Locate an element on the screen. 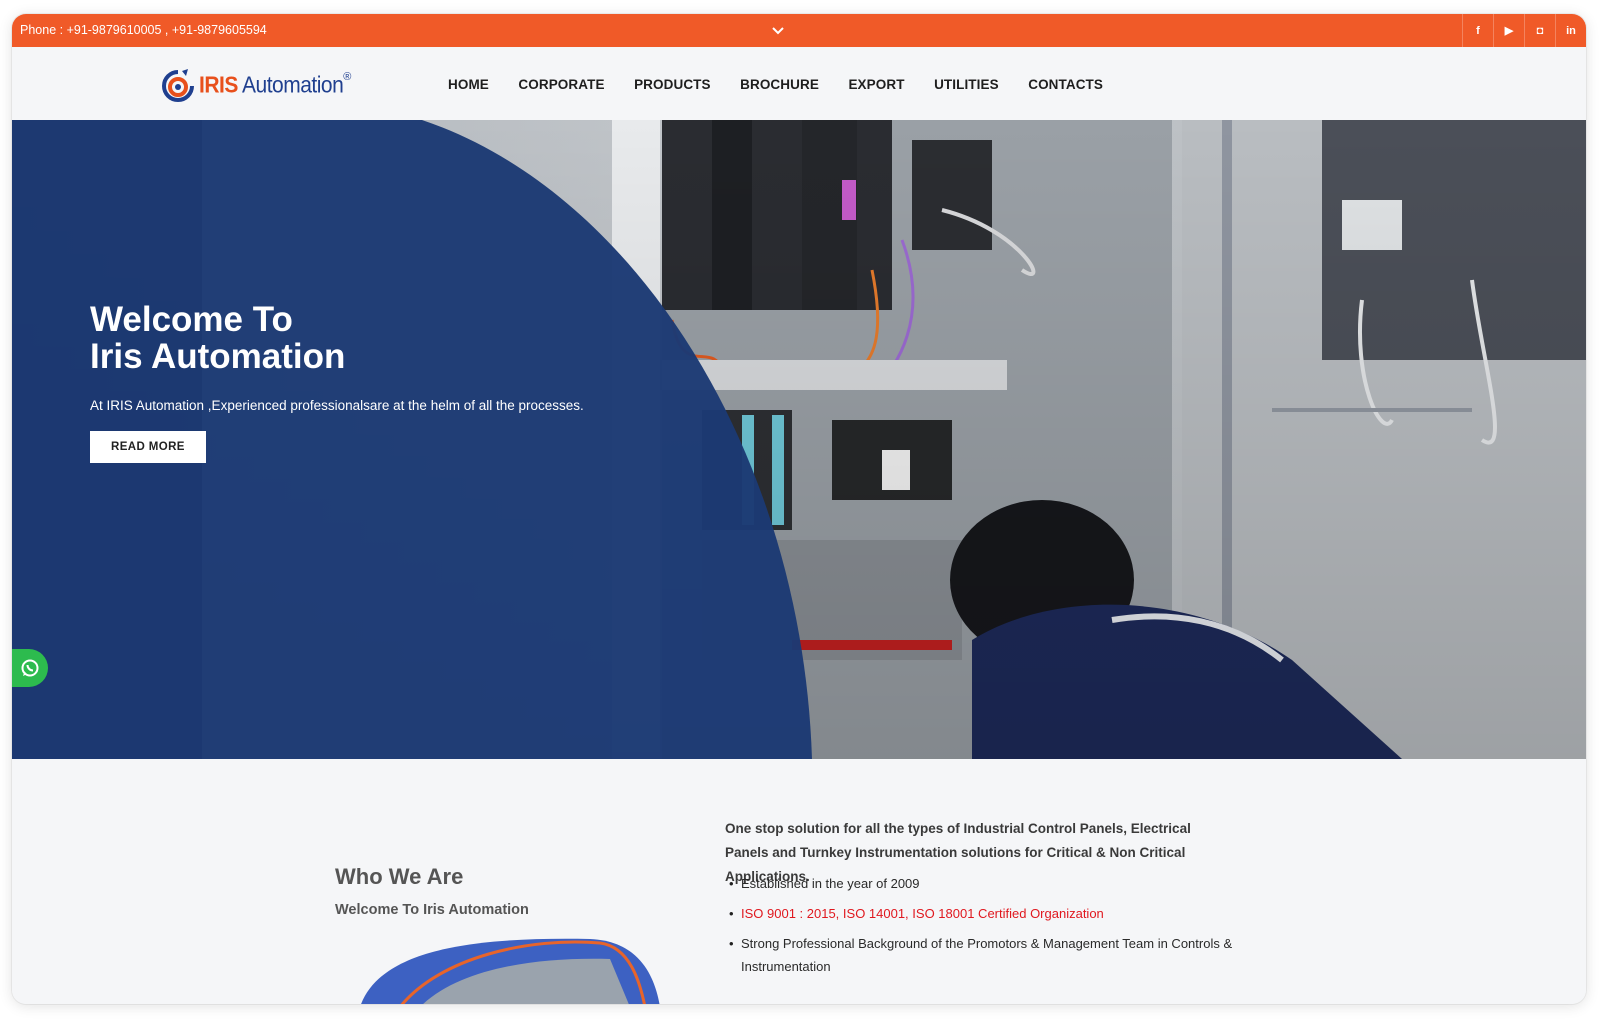 This screenshot has width=1600, height=1030. chevron-down-icon is located at coordinates (778, 31).